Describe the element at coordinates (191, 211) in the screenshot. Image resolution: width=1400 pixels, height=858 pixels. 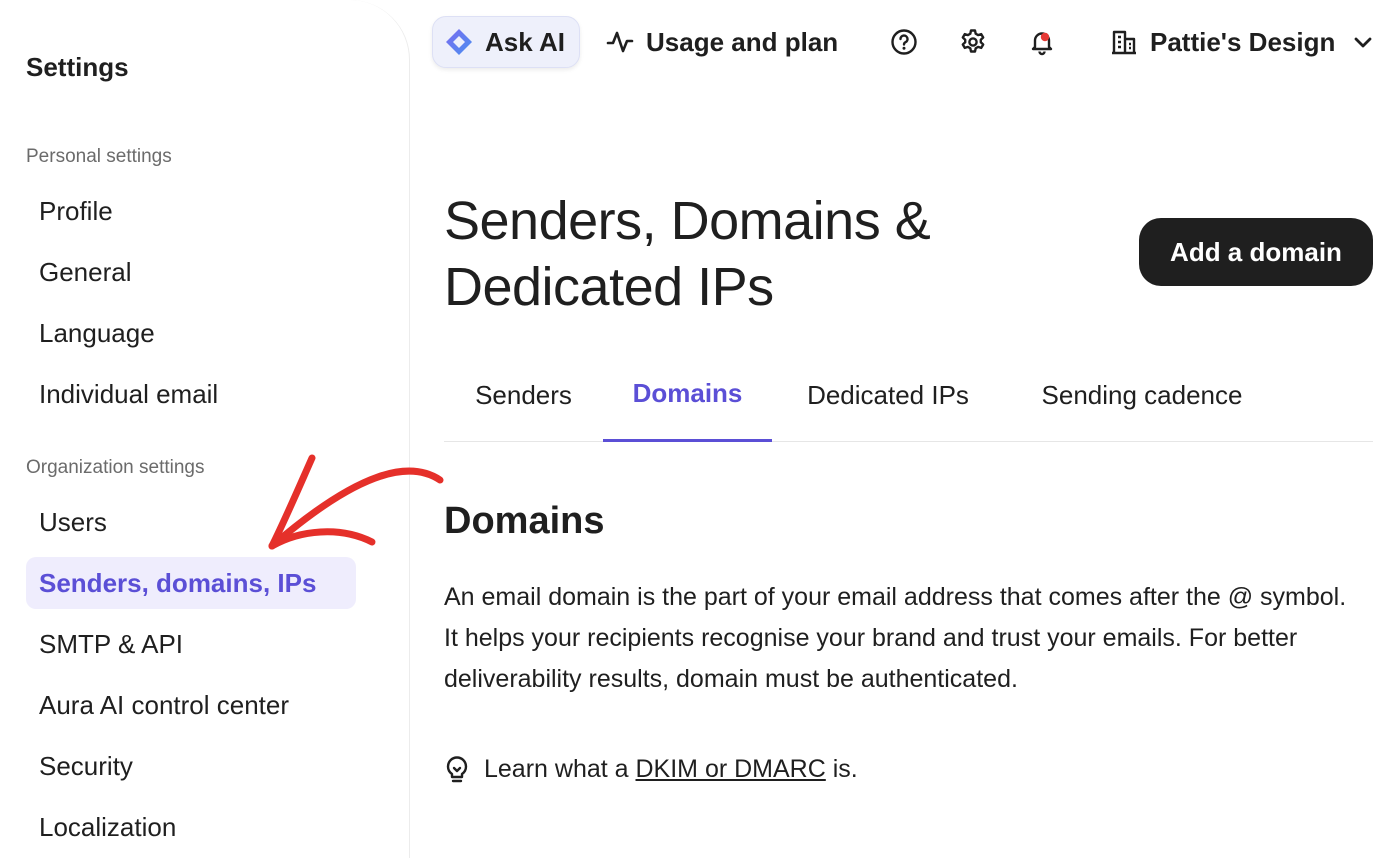
I see `sidebar-item-profile: Profile` at that location.